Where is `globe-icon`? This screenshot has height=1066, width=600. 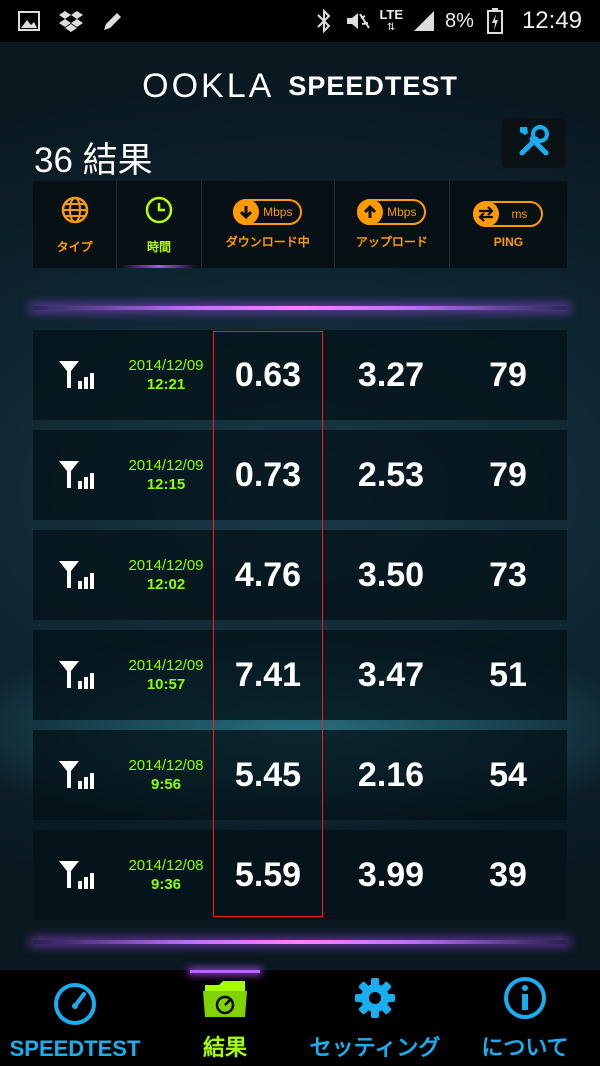 globe-icon is located at coordinates (75, 212).